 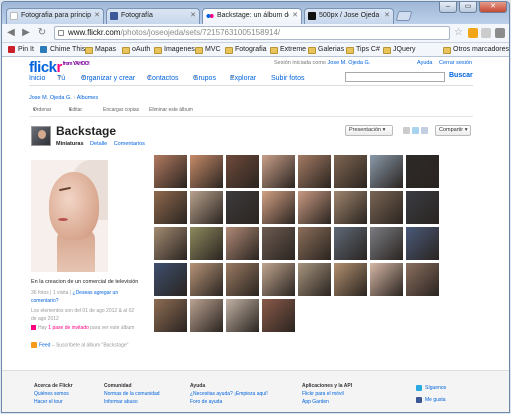 What do you see at coordinates (431, 388) in the screenshot?
I see `twitter-follow-link: Síguenos` at bounding box center [431, 388].